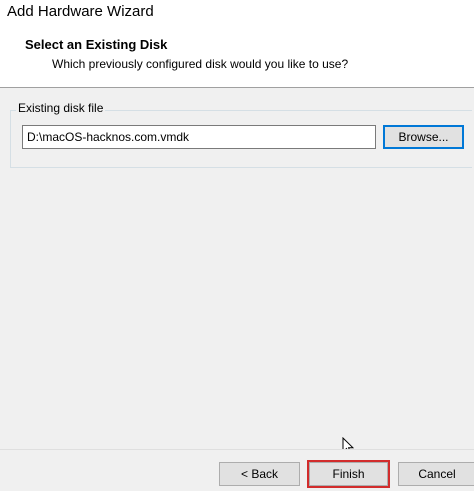 The height and width of the screenshot is (491, 474). What do you see at coordinates (199, 137) in the screenshot?
I see `disk-file-path-input: D:\macOS-hacknos.com.vmdk` at bounding box center [199, 137].